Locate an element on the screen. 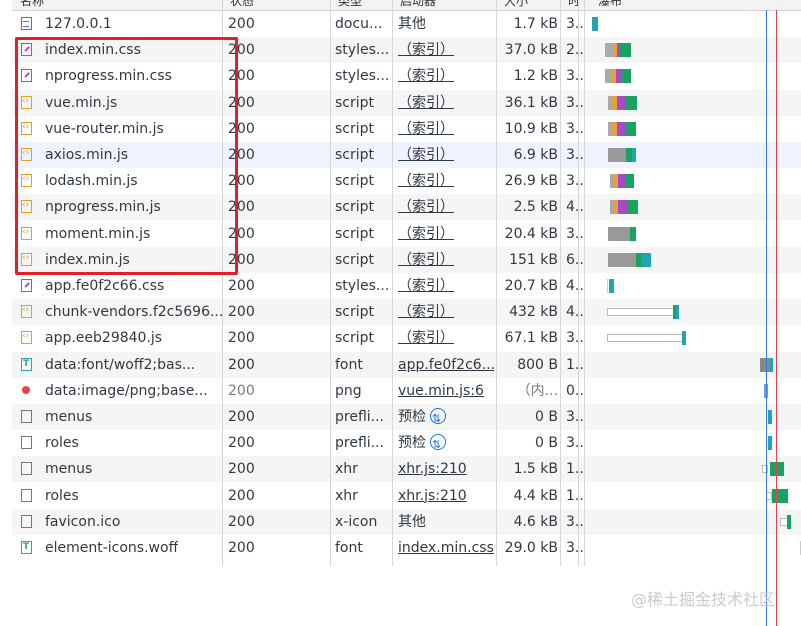 This screenshot has height=626, width=801. request-name: 127.0.0.1 is located at coordinates (78, 24).